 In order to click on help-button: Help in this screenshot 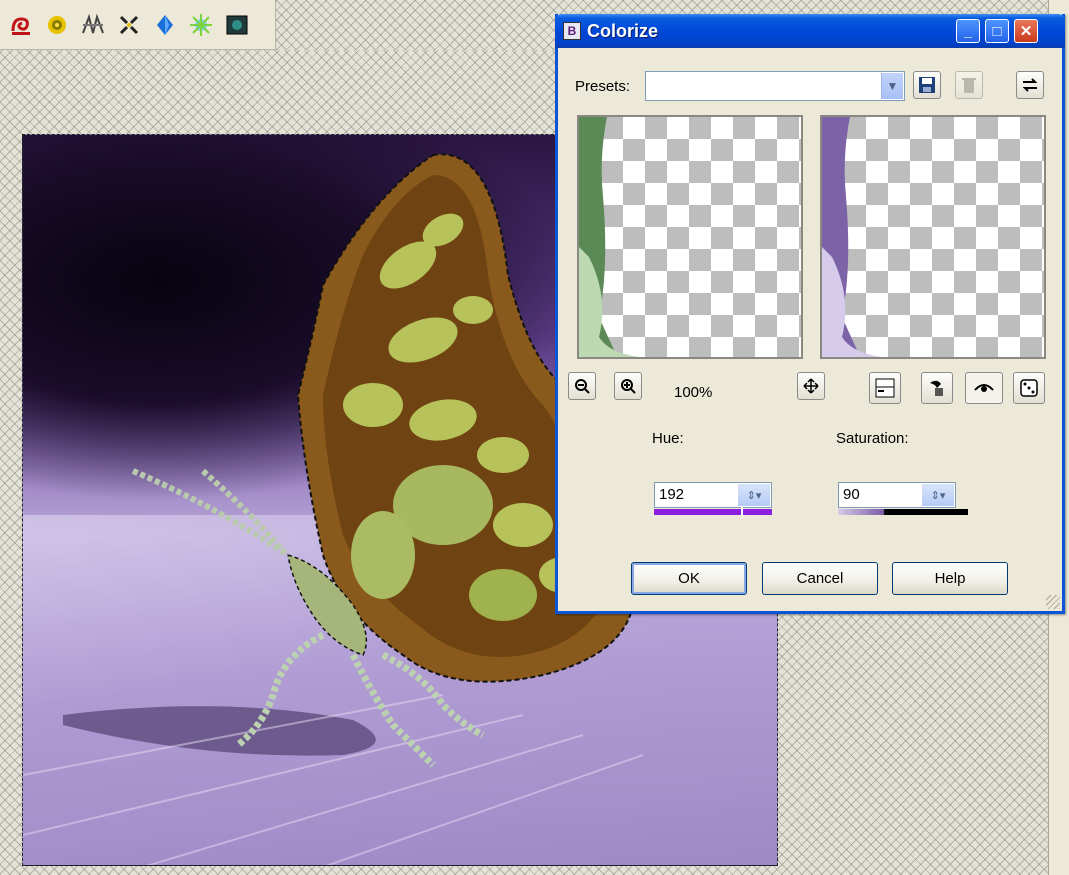, I will do `click(950, 578)`.